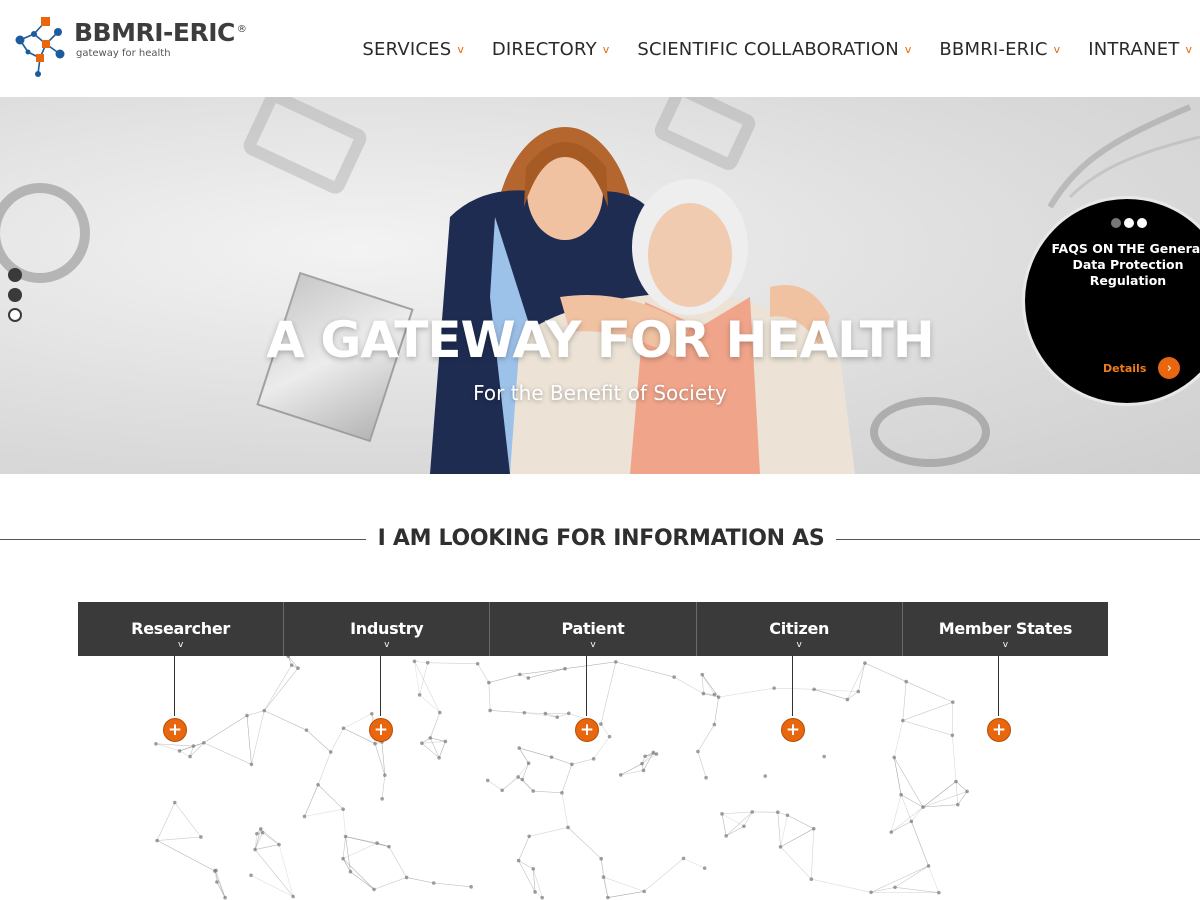  I want to click on faq-details-link: Details ›, so click(1142, 368).